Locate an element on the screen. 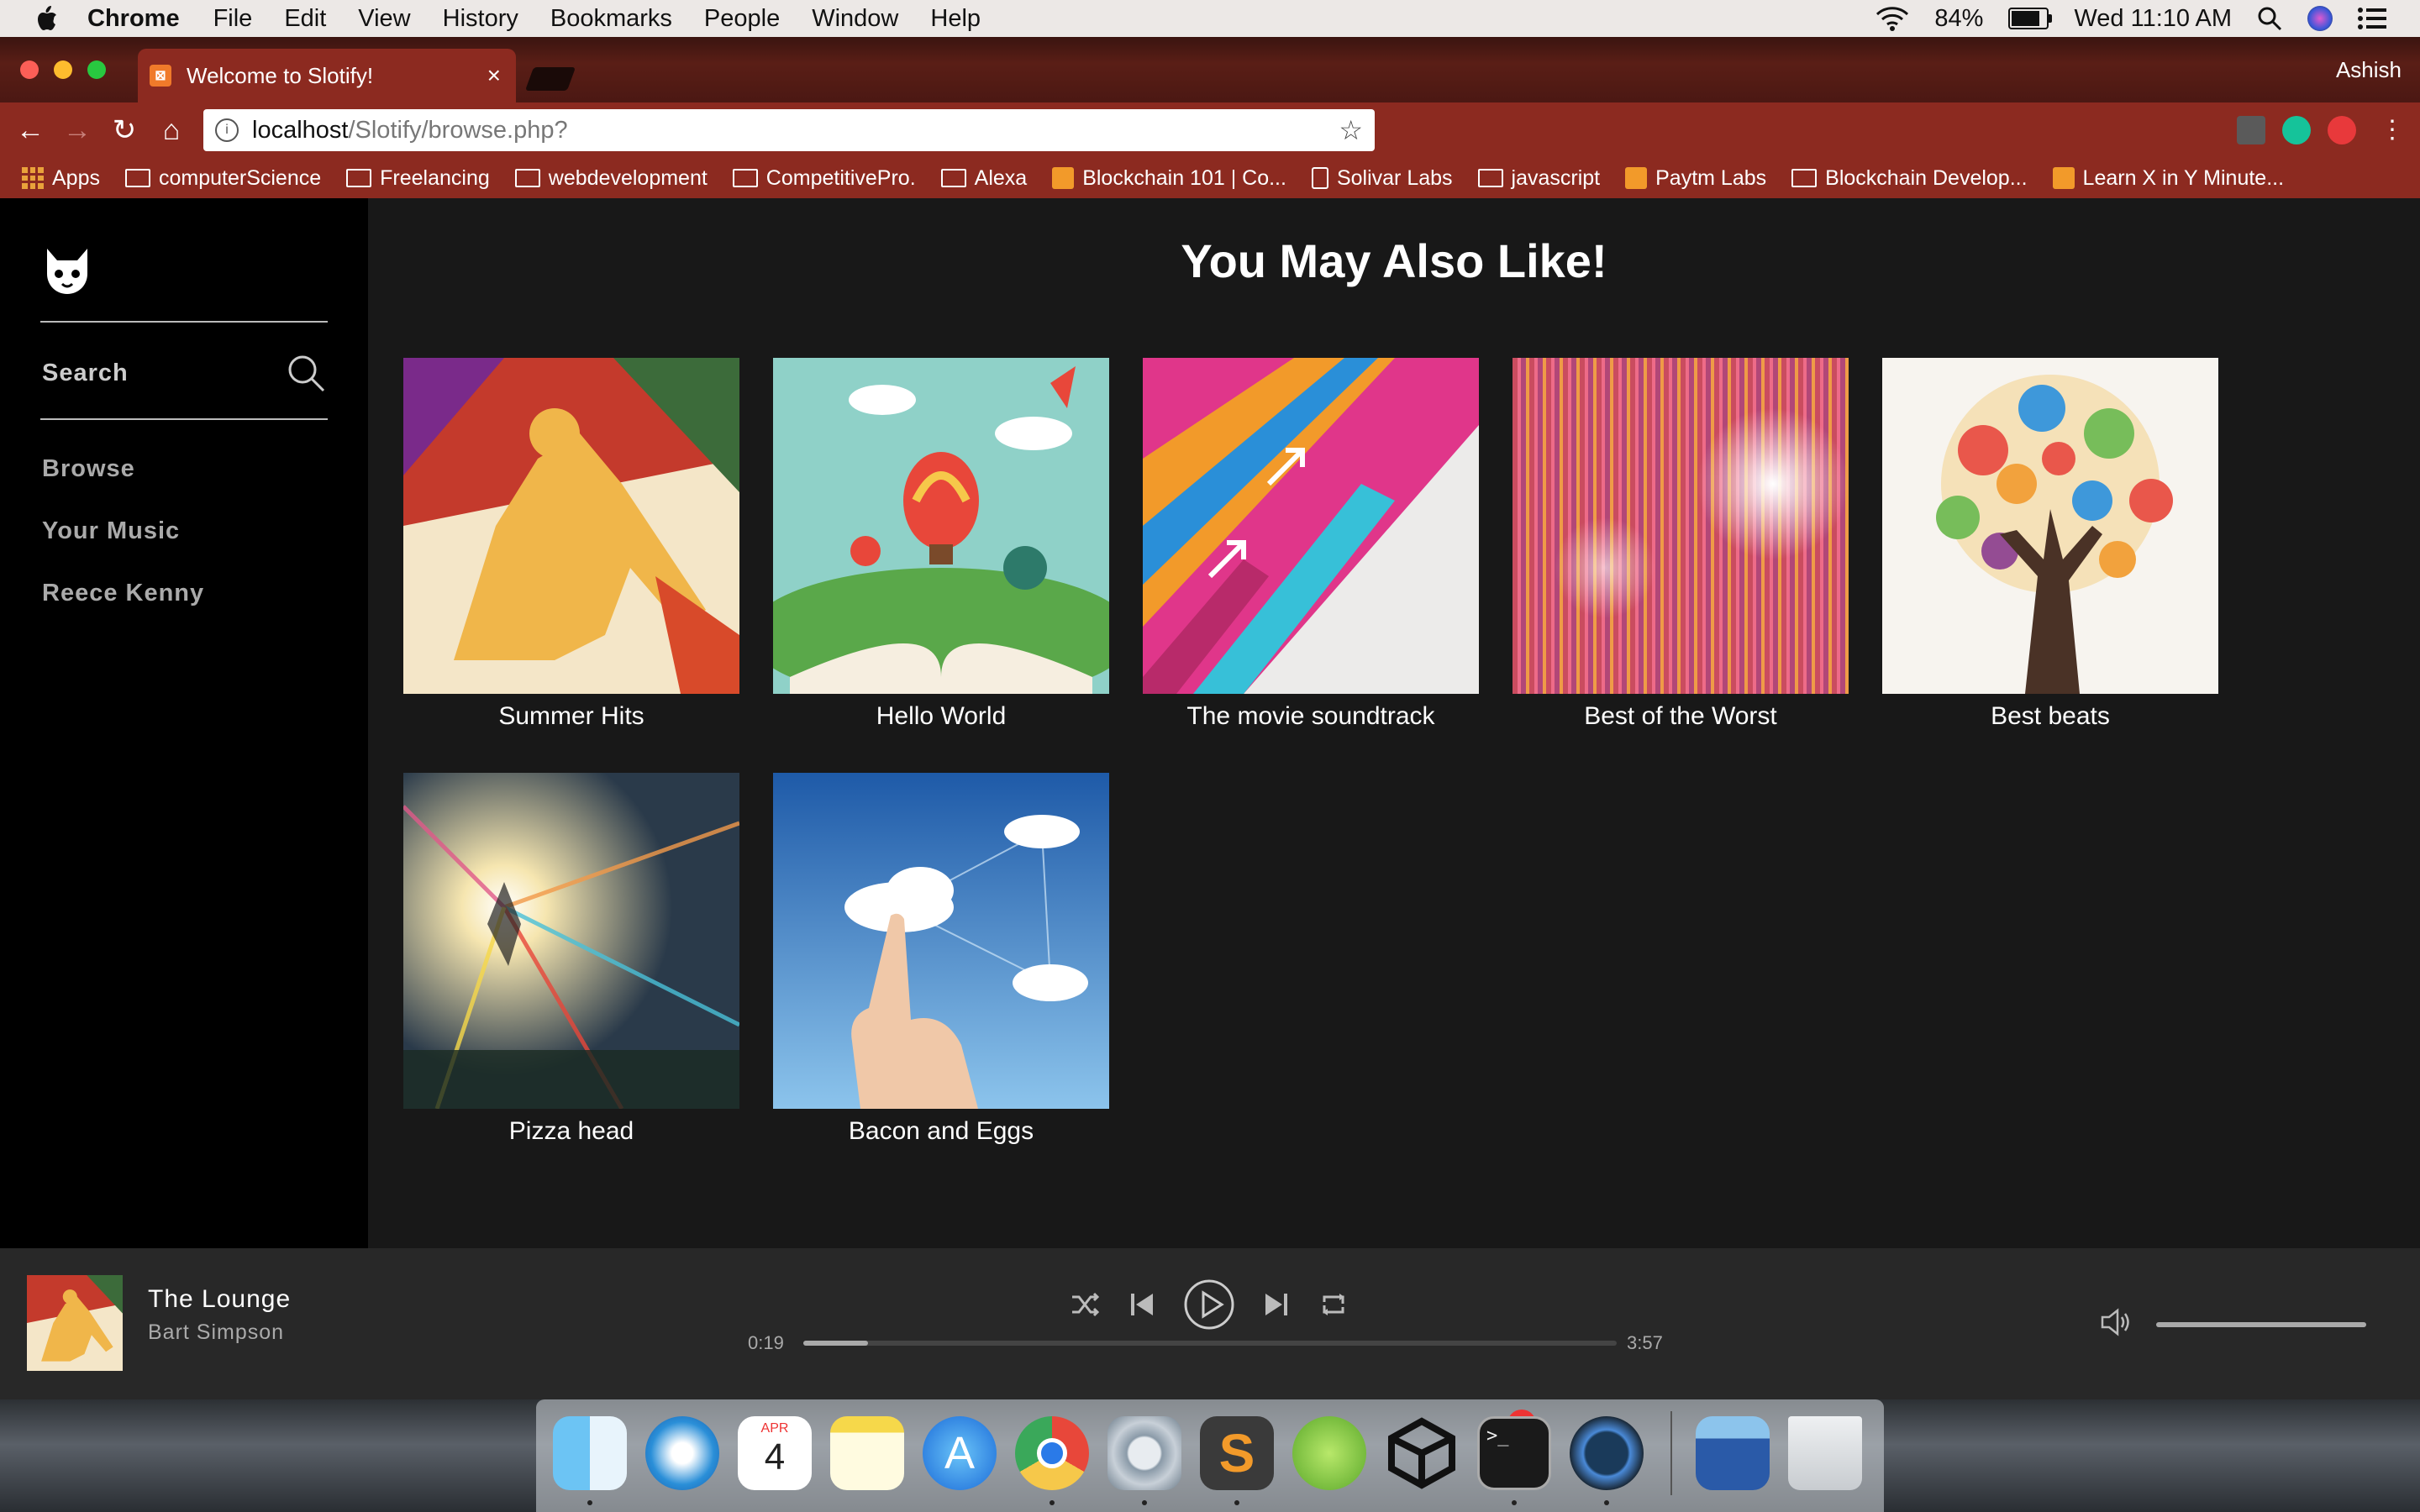 The width and height of the screenshot is (2420, 1512). tab-close-icon: × is located at coordinates (494, 75).